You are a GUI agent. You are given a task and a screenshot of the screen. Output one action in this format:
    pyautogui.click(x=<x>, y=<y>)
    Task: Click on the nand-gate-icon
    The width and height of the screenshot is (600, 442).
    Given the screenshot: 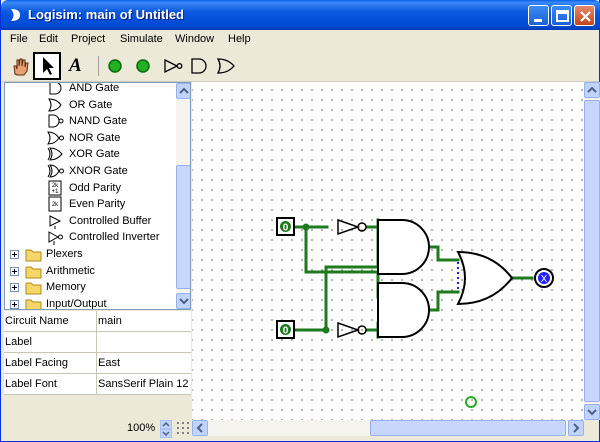 What is the action you would take?
    pyautogui.click(x=56, y=121)
    